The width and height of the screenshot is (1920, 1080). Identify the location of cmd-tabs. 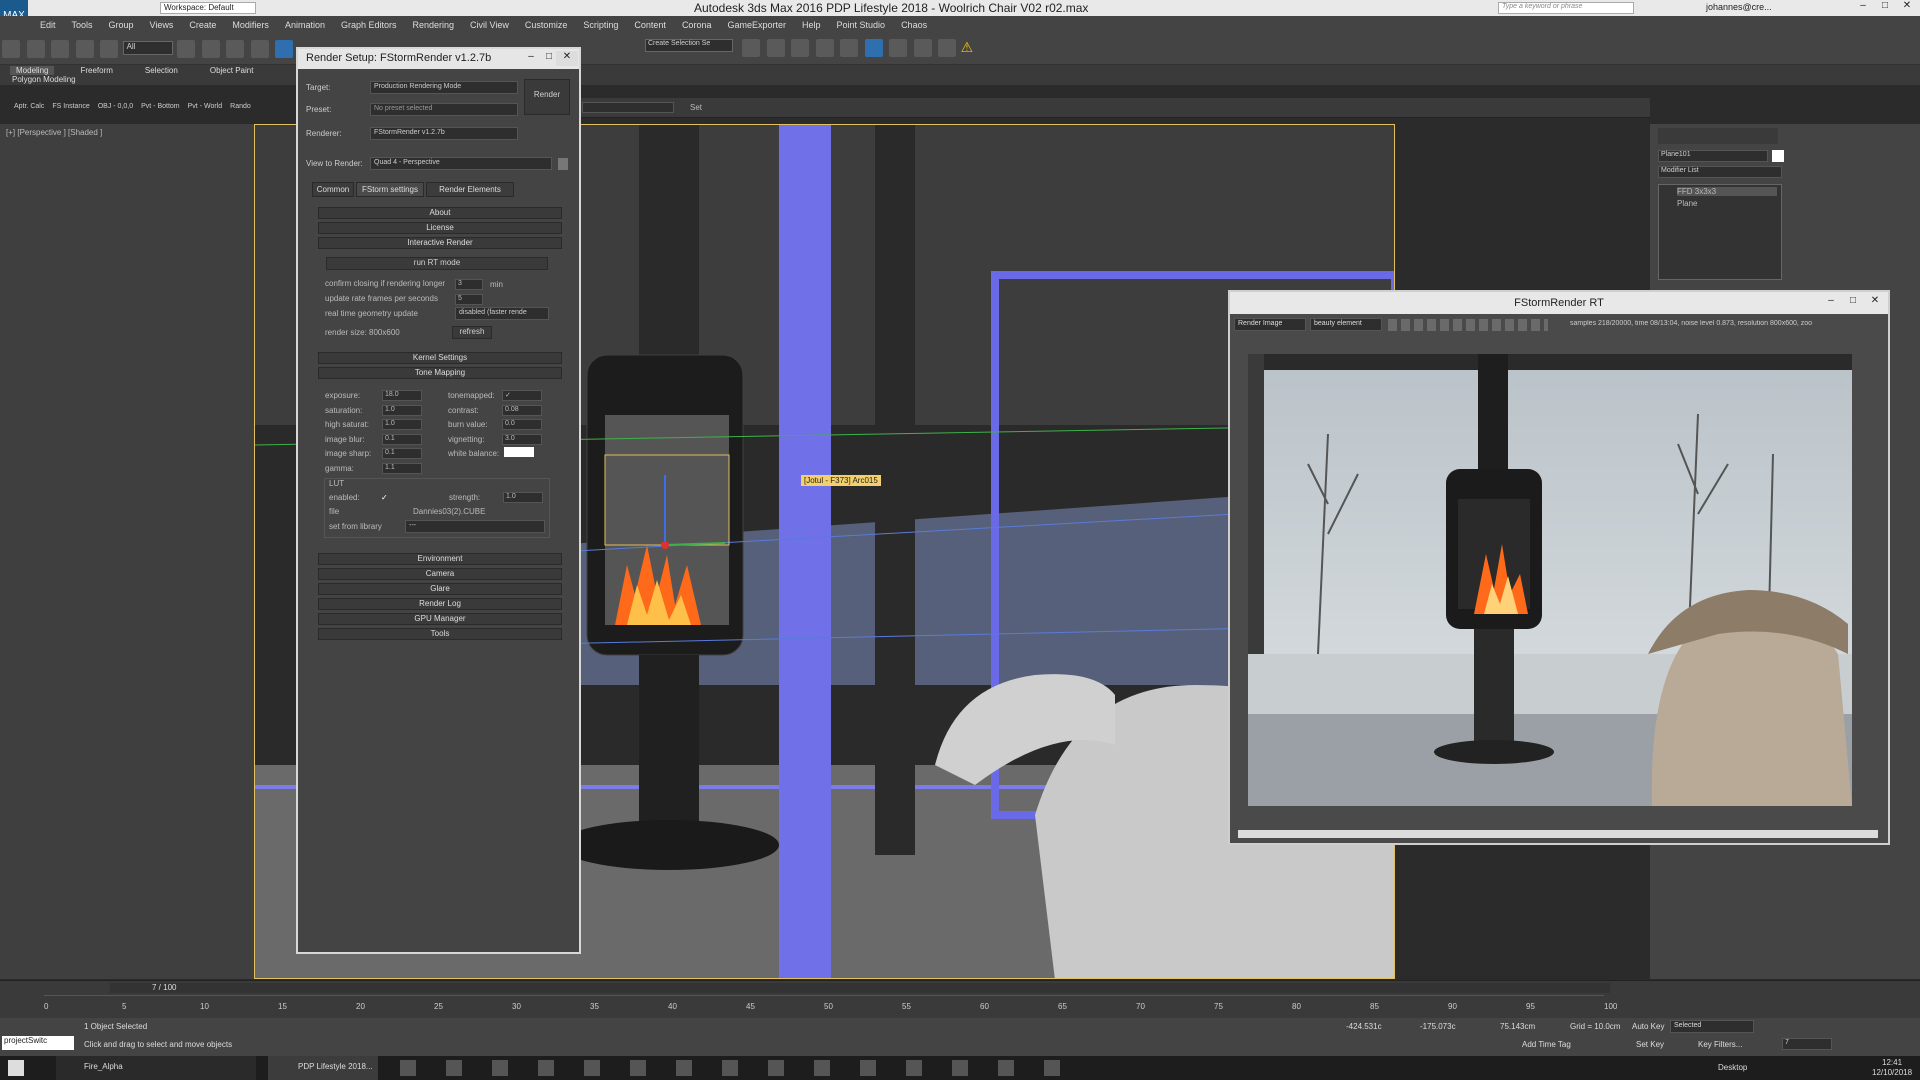
(1718, 136).